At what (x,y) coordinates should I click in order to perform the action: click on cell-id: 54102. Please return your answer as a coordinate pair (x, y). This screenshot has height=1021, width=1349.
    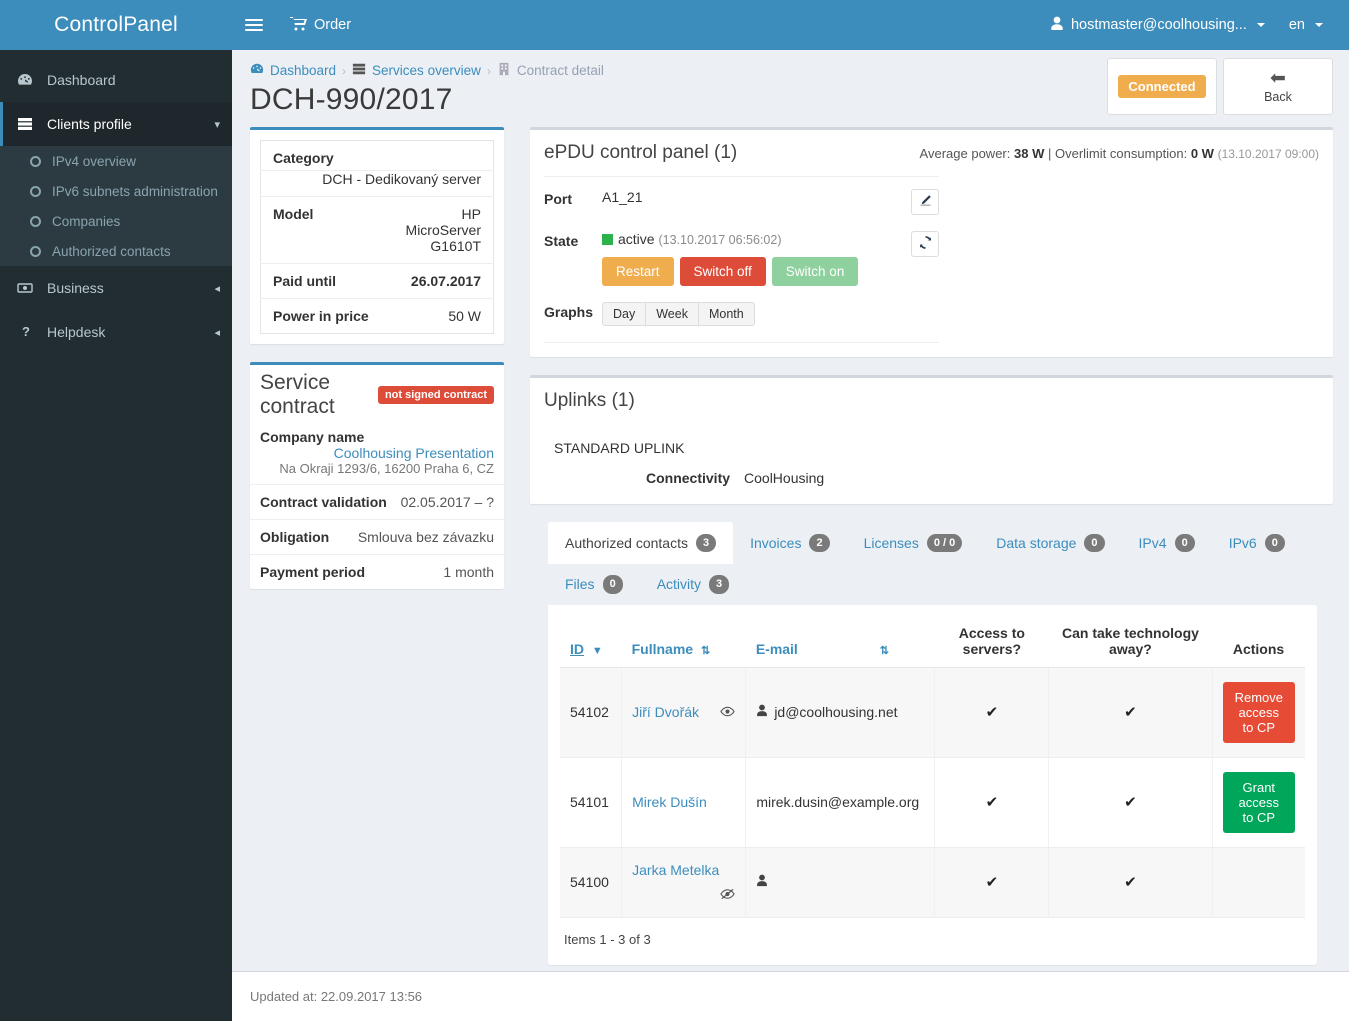
    Looking at the image, I should click on (591, 712).